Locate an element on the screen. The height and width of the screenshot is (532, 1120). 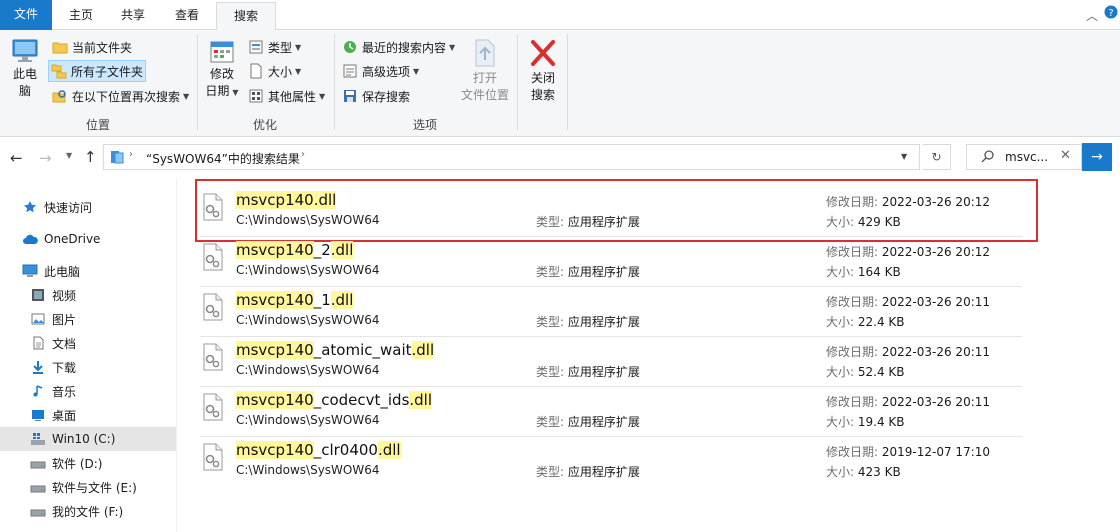
nav-item: 软件 (D:) is located at coordinates (88, 463).